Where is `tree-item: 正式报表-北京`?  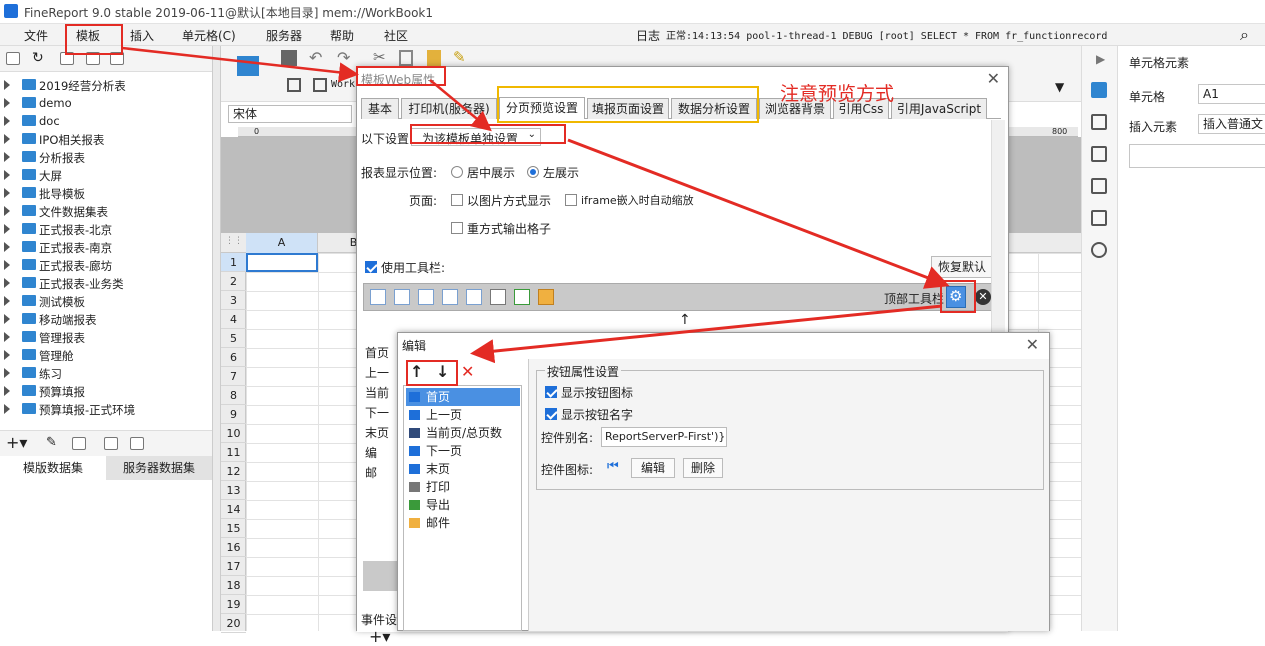
tree-item: 正式报表-北京 is located at coordinates (106, 229).